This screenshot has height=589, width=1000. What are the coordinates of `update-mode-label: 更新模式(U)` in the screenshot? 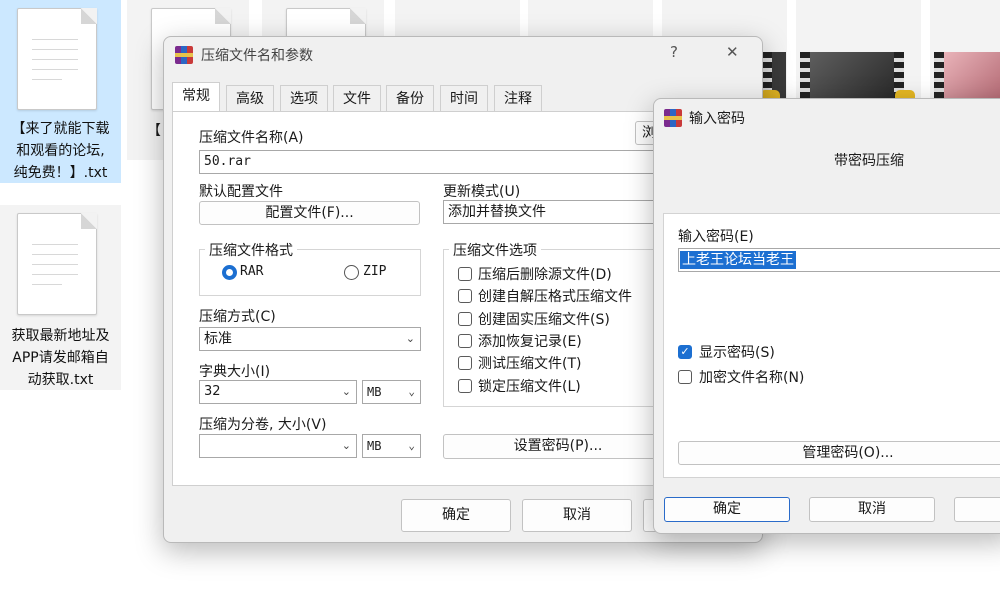 It's located at (482, 192).